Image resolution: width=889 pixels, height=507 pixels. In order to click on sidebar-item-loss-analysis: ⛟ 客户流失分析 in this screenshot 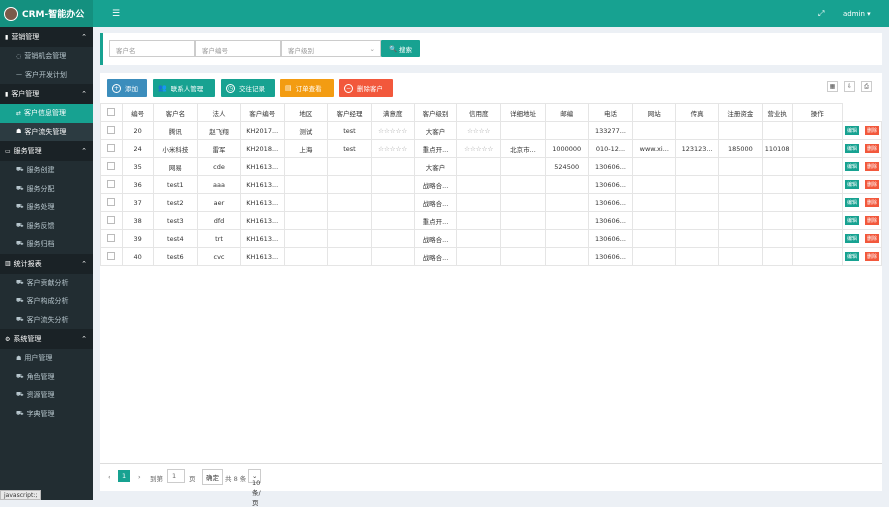, I will do `click(46, 320)`.